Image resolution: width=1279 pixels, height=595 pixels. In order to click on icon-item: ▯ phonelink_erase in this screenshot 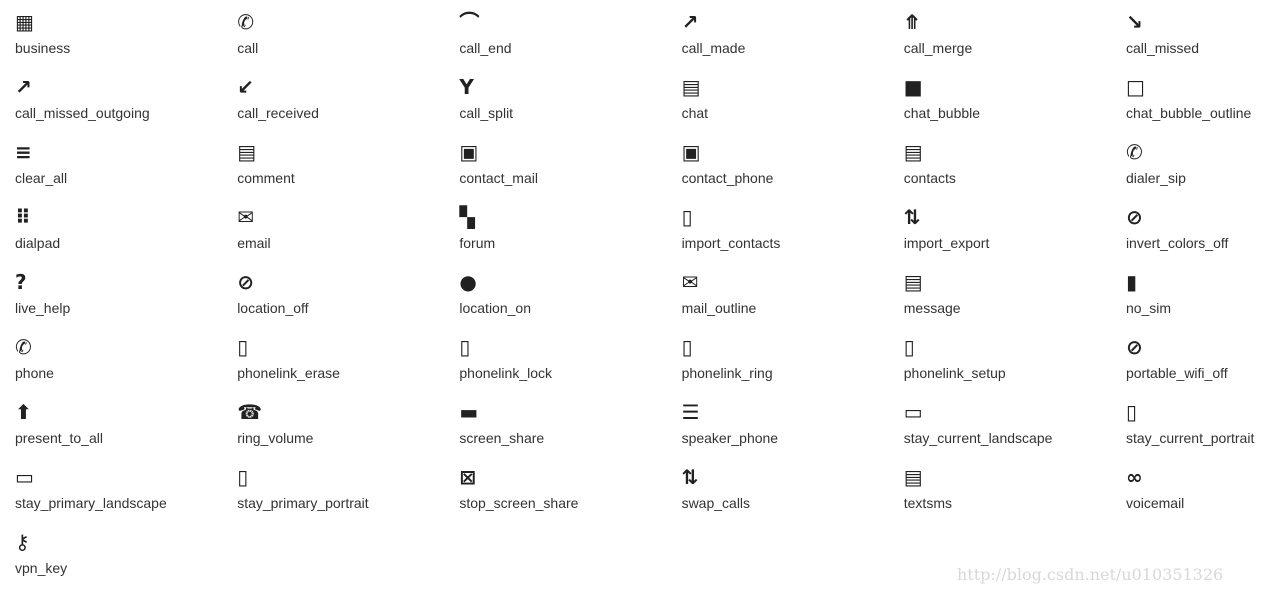, I will do `click(348, 365)`.